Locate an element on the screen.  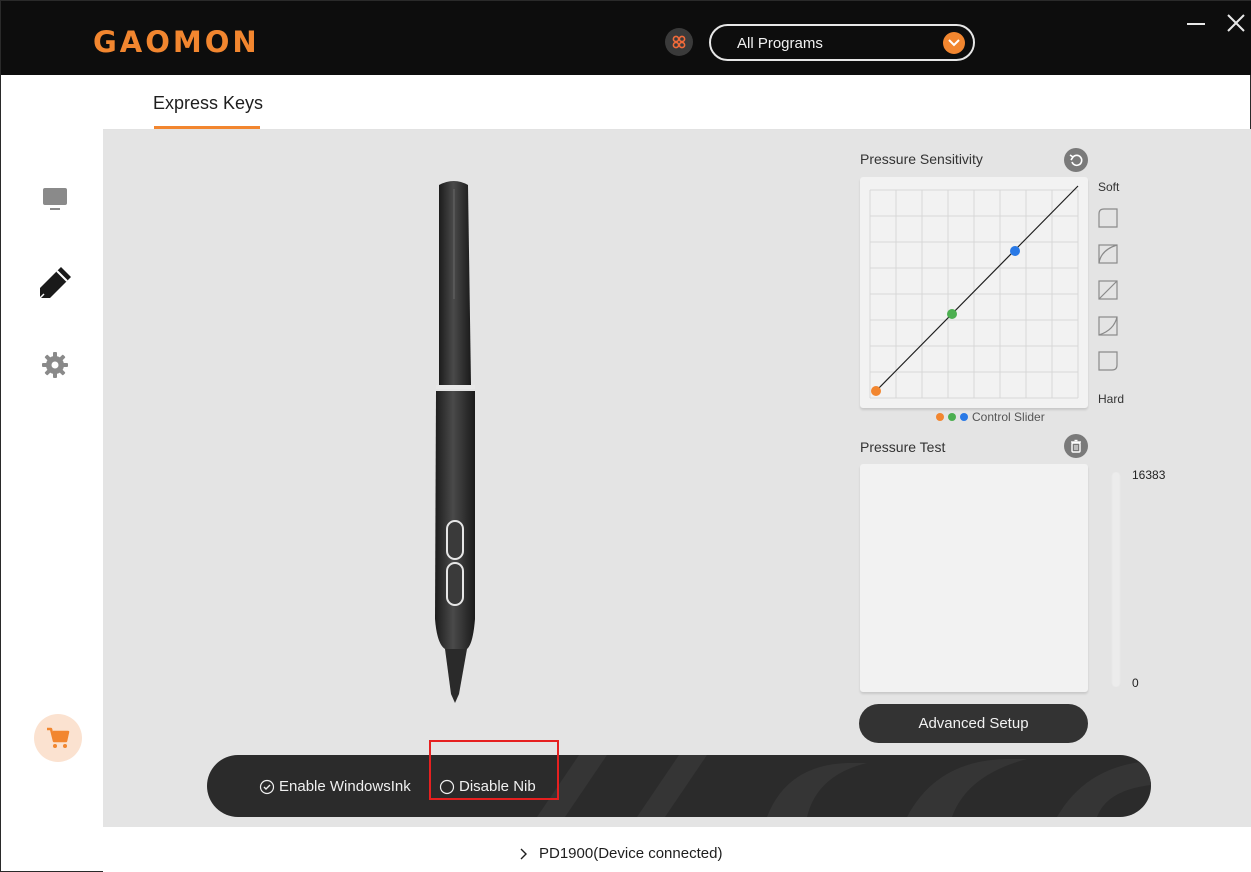
pen-illustration is located at coordinates (455, 442).